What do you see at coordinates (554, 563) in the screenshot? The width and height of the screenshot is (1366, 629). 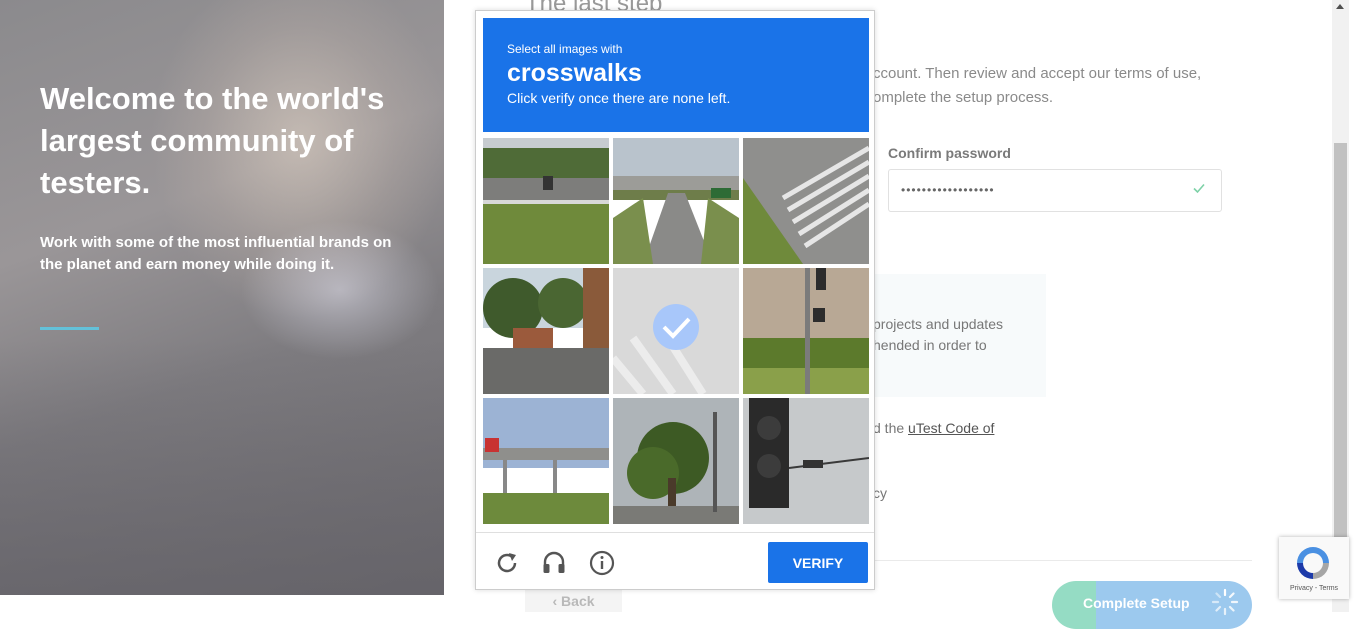 I see `audio-icon` at bounding box center [554, 563].